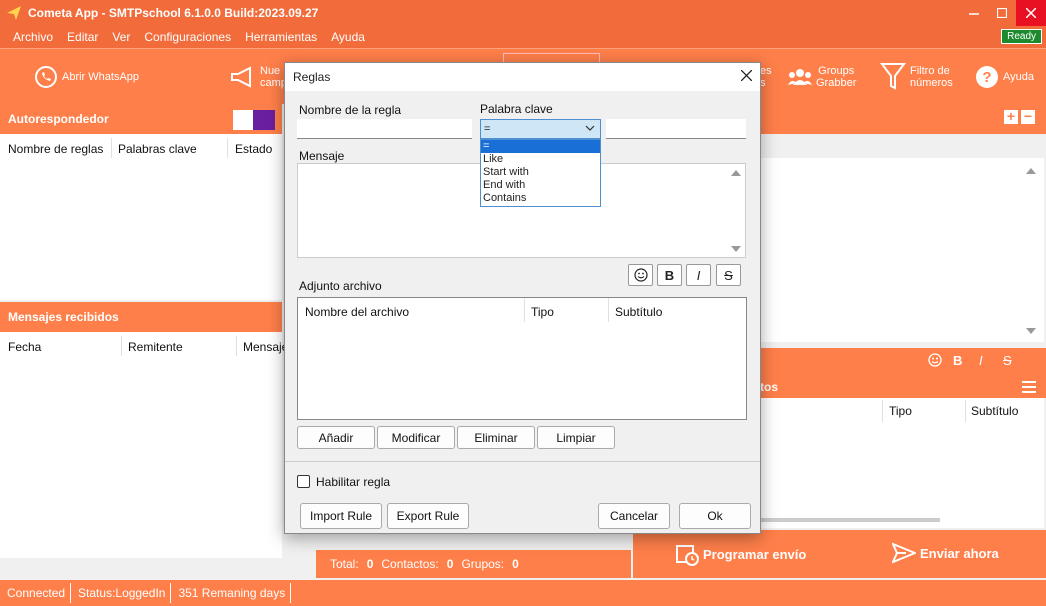 This screenshot has width=1046, height=606. What do you see at coordinates (473, 564) in the screenshot?
I see `counters-bar: Total: 0 Contactos: 0 Grupos: 0` at bounding box center [473, 564].